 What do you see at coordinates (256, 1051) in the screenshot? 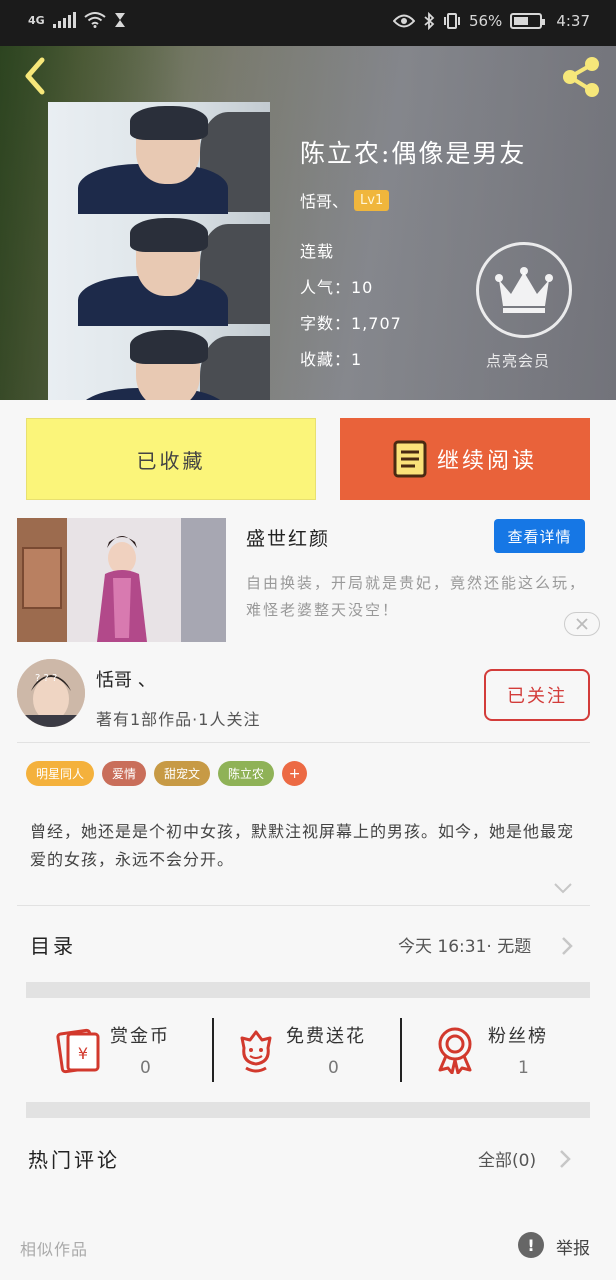
I see `flower-icon` at bounding box center [256, 1051].